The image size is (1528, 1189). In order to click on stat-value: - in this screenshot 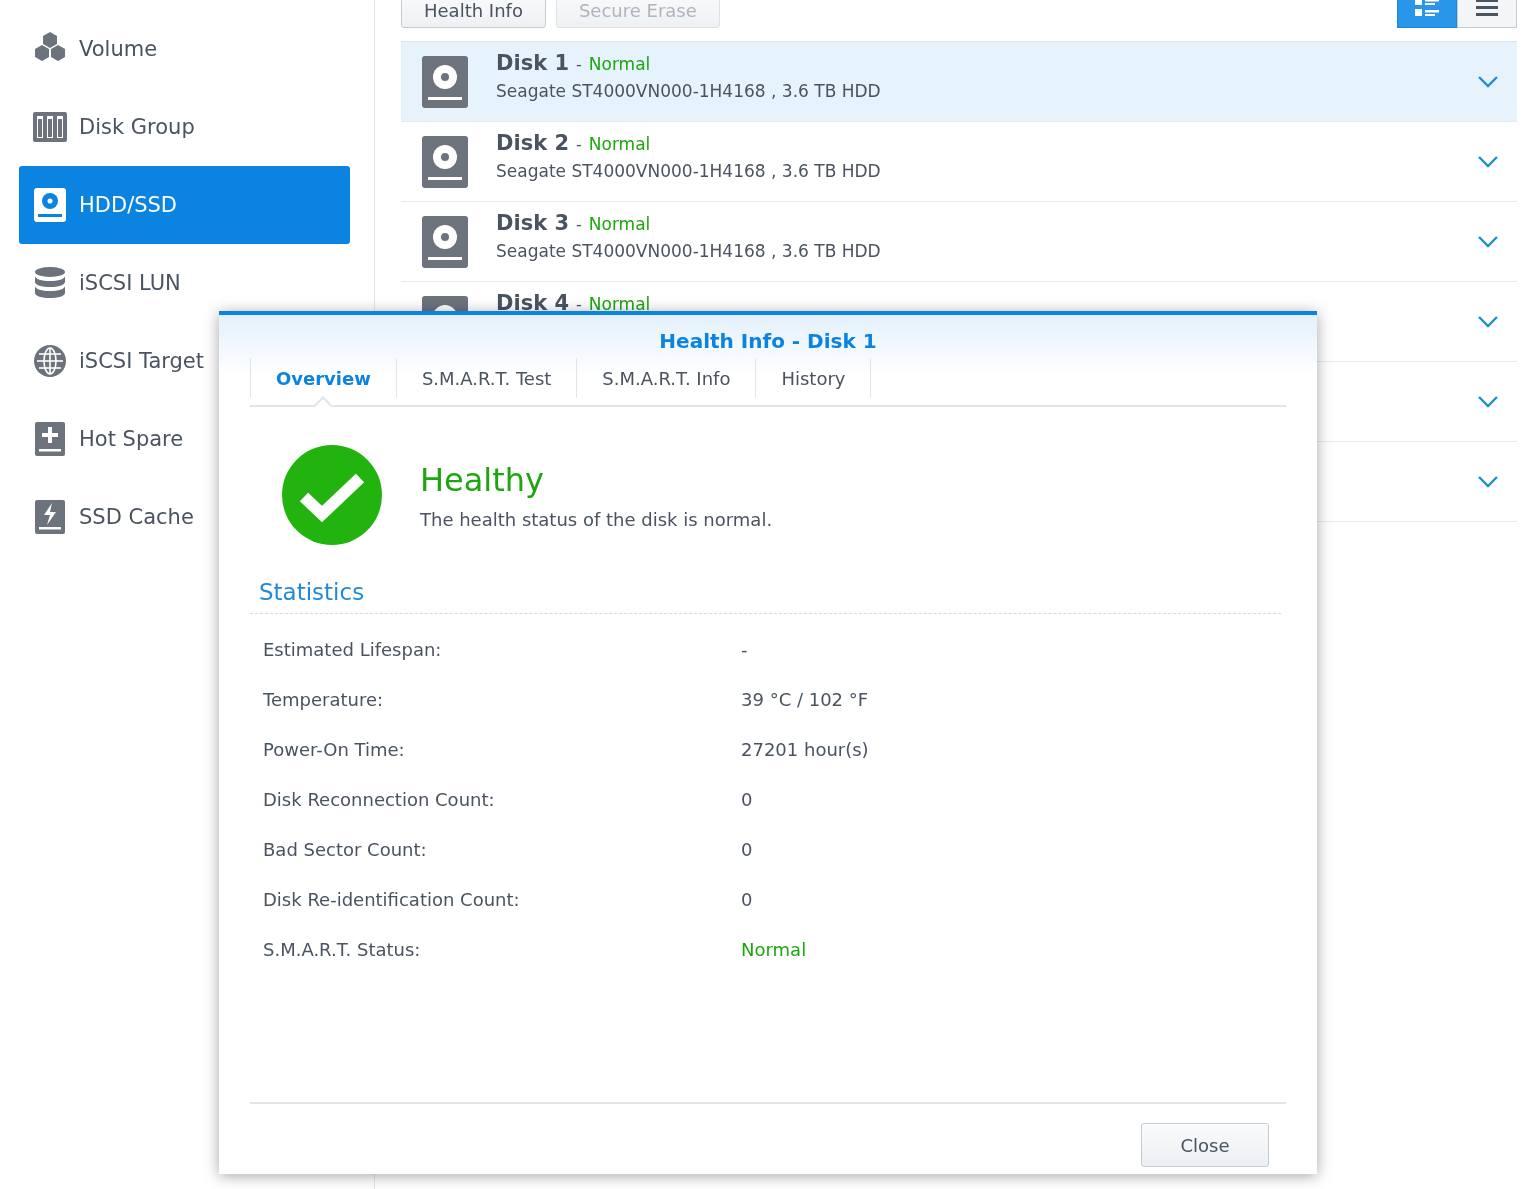, I will do `click(744, 649)`.